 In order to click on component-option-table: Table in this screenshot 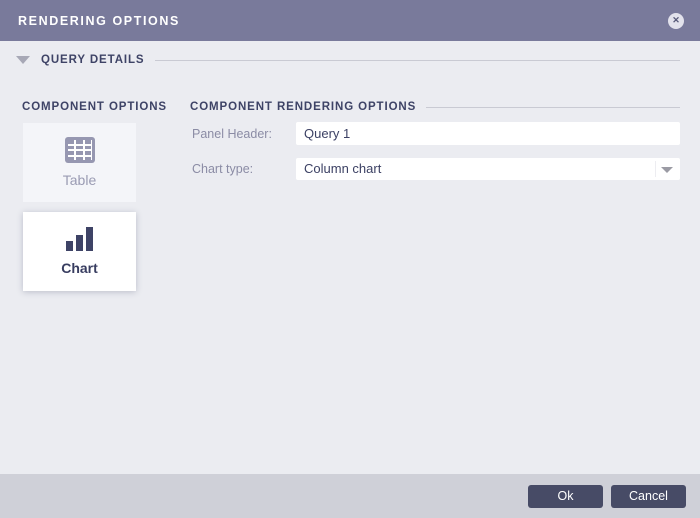, I will do `click(79, 162)`.